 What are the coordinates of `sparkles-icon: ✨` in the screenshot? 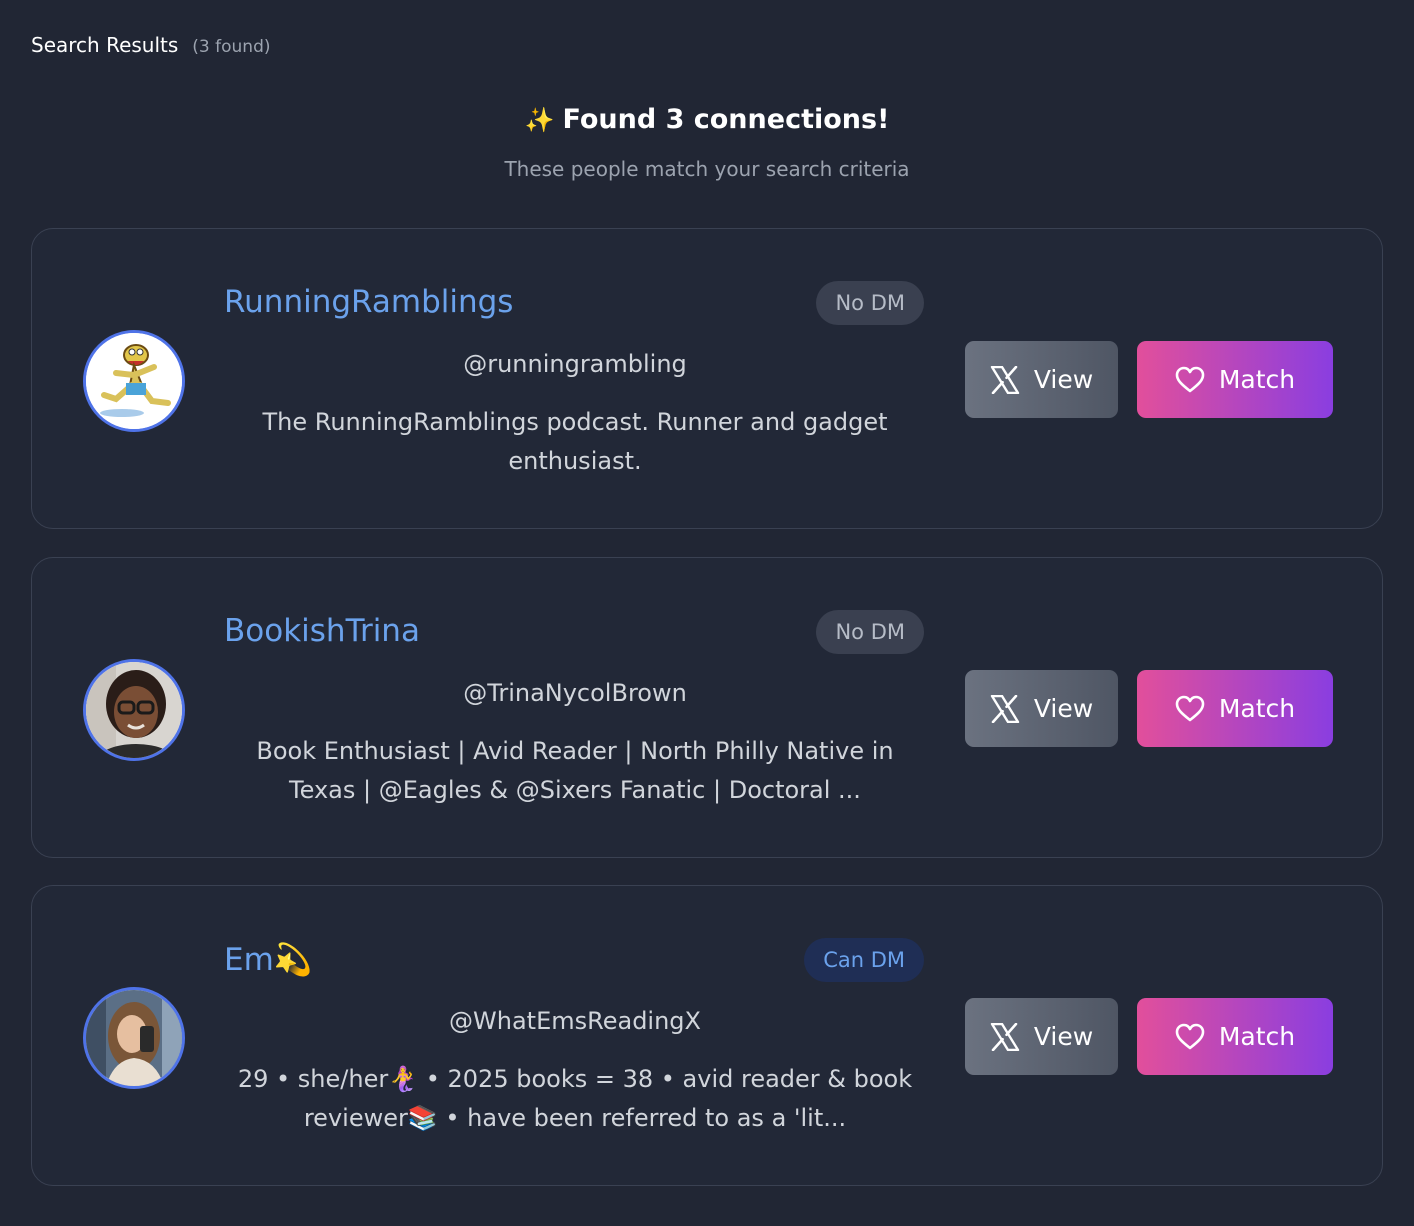 It's located at (539, 119).